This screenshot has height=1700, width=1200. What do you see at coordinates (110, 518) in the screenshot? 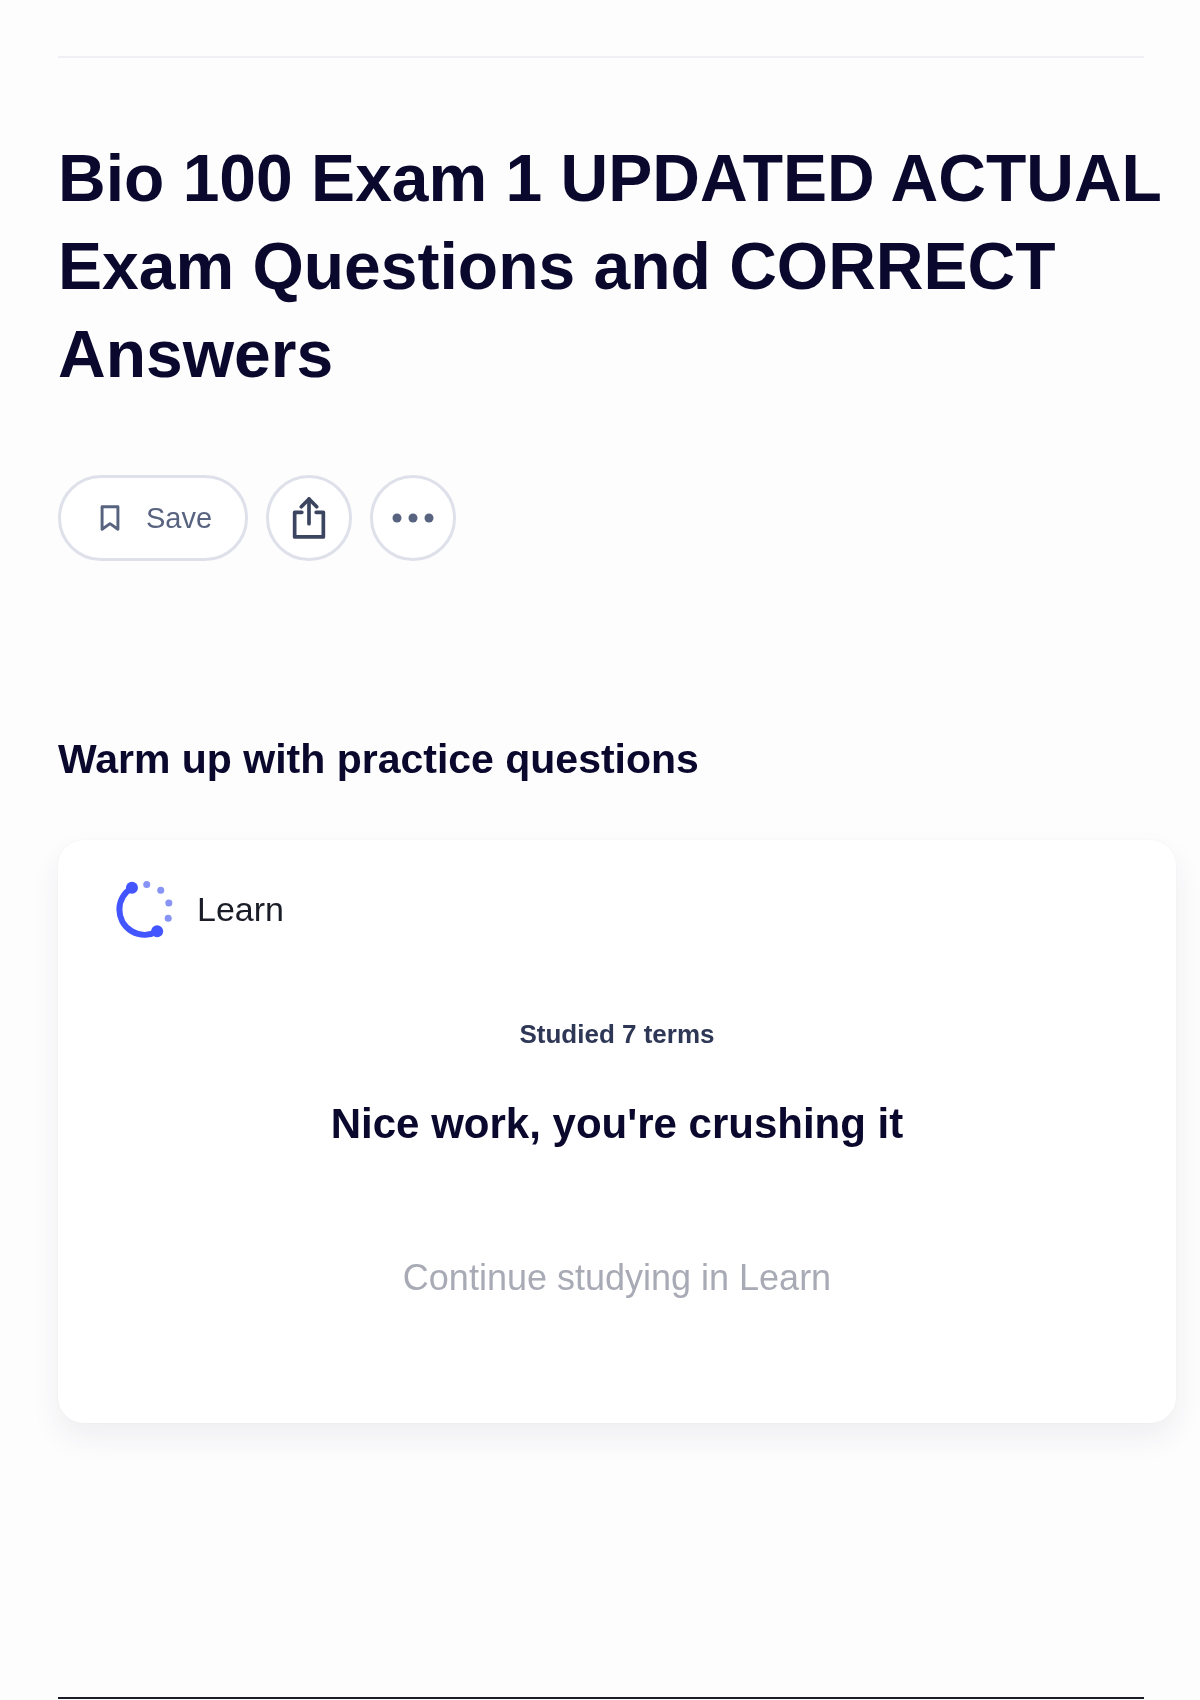
I see `bookmark-icon` at bounding box center [110, 518].